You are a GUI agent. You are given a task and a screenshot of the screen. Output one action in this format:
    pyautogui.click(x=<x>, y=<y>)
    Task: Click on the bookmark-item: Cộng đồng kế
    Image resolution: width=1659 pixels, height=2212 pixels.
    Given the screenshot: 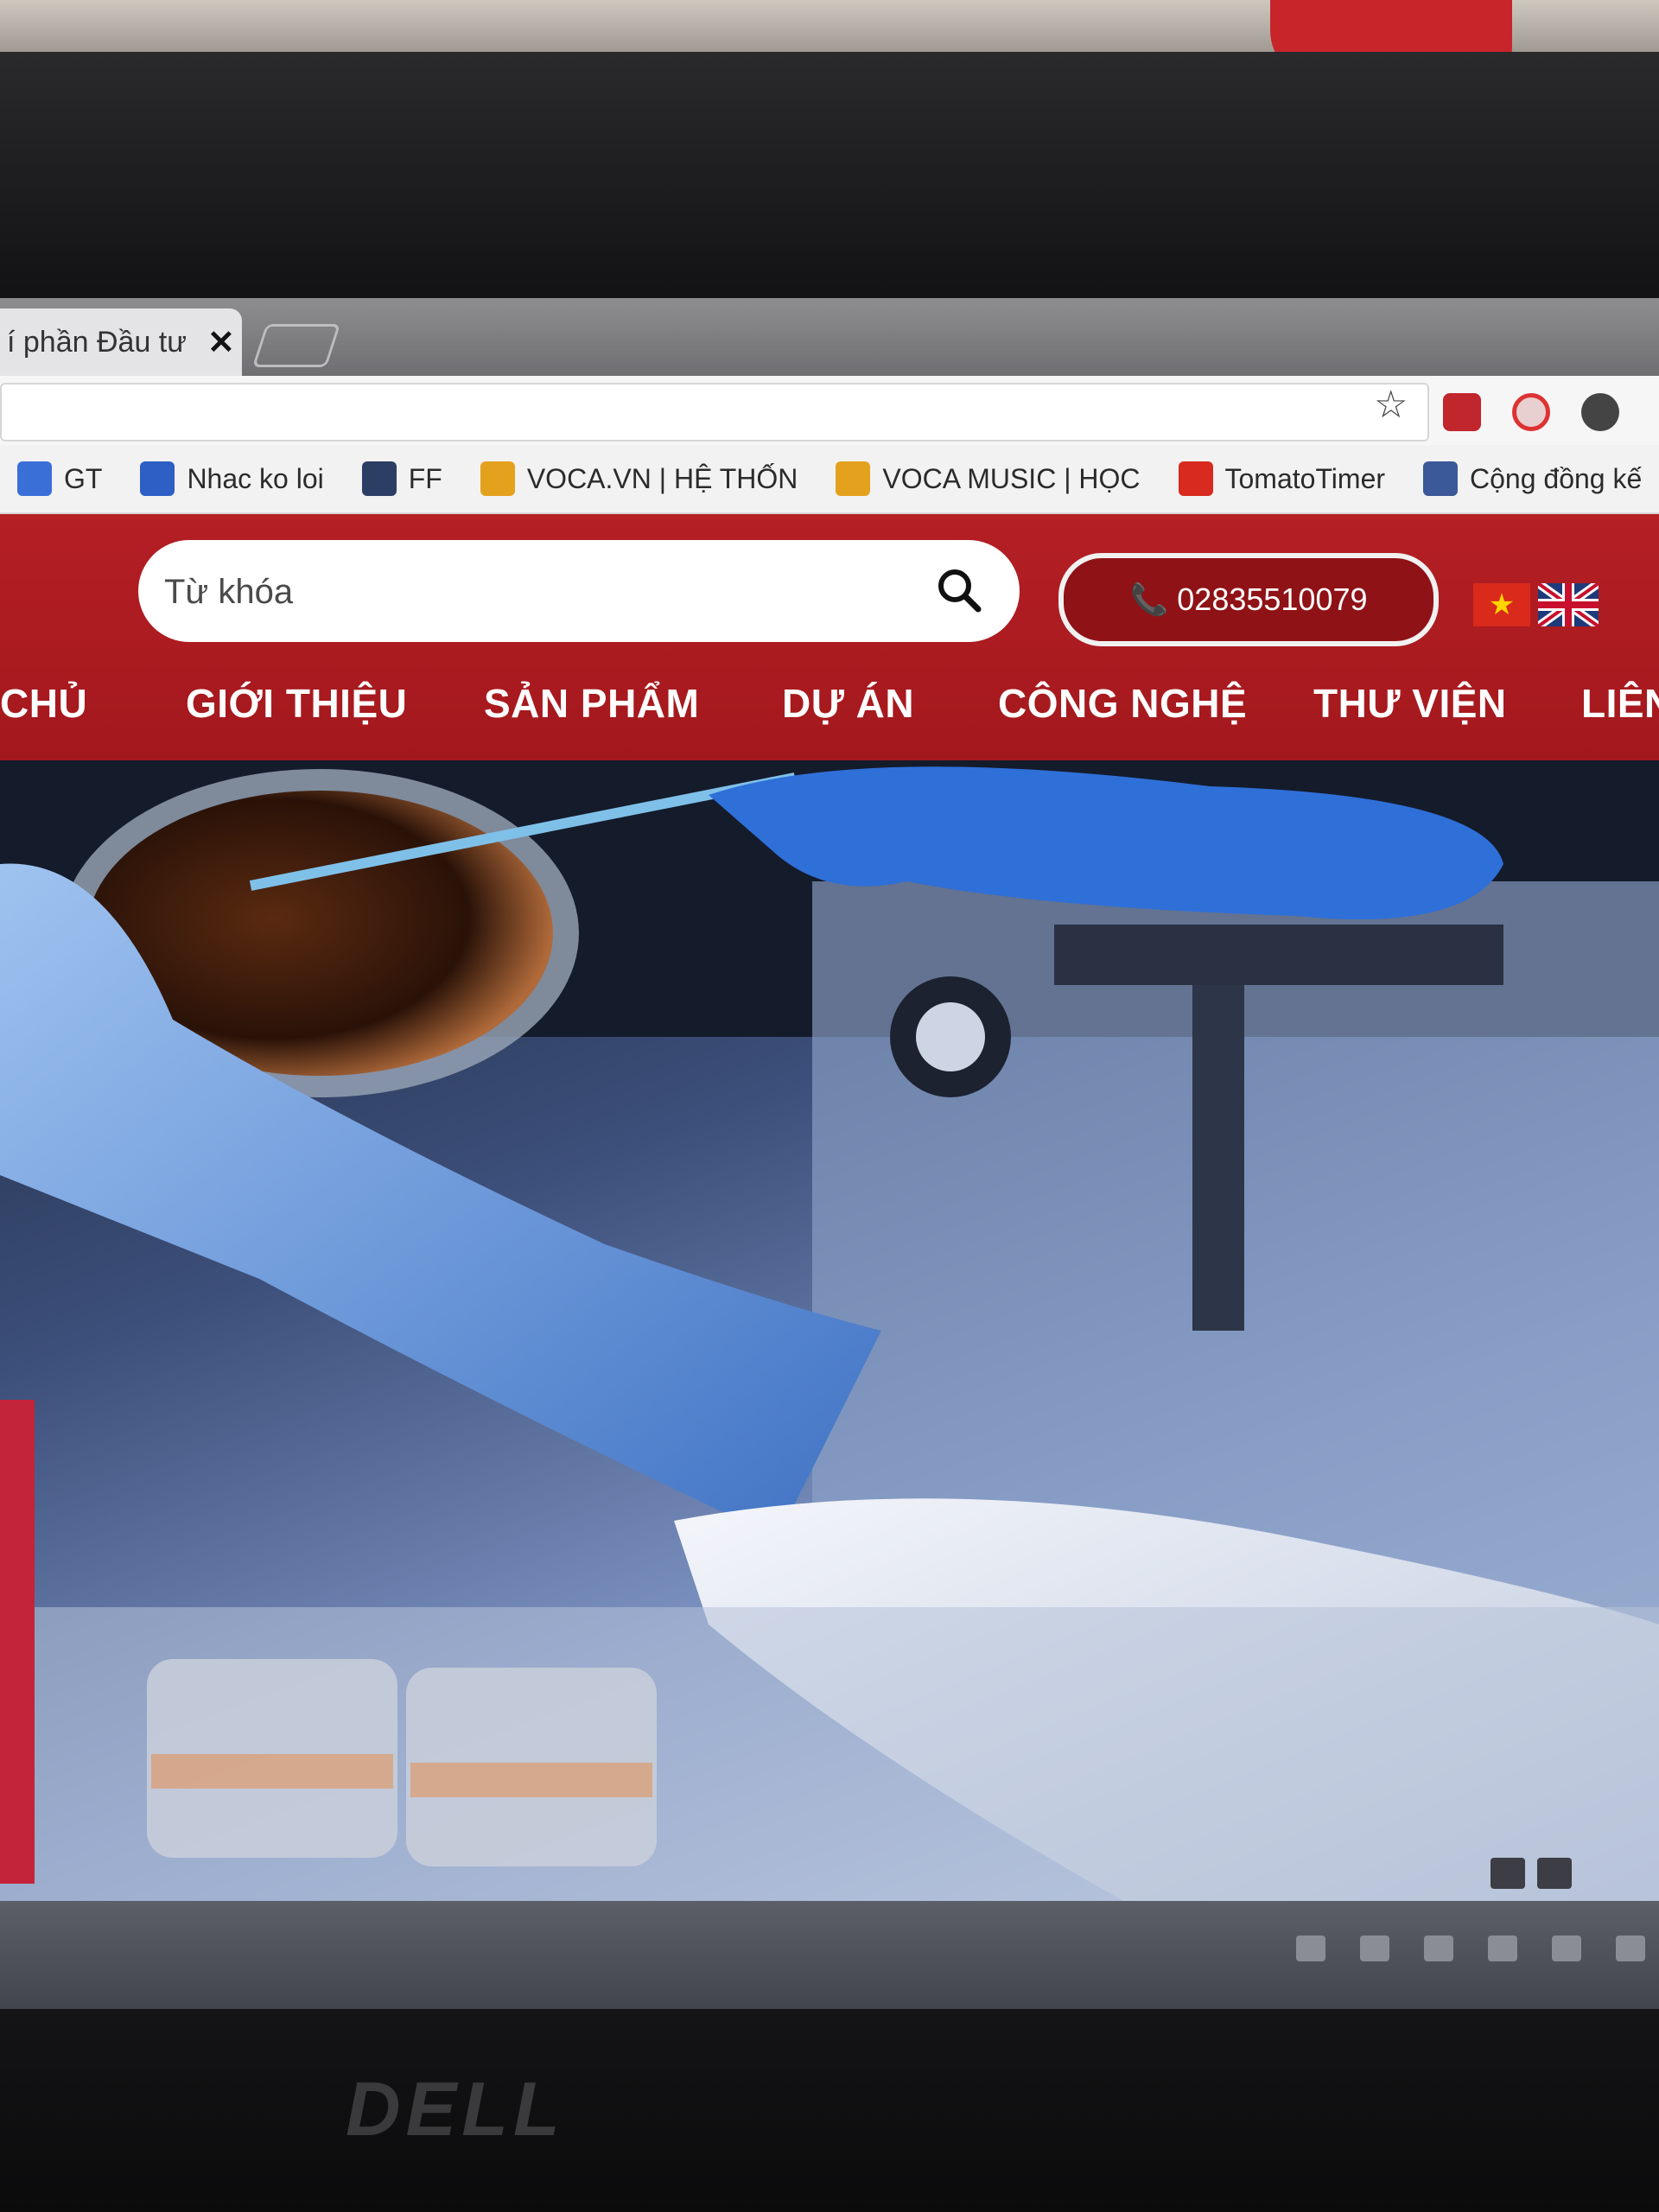 What is the action you would take?
    pyautogui.click(x=1532, y=478)
    